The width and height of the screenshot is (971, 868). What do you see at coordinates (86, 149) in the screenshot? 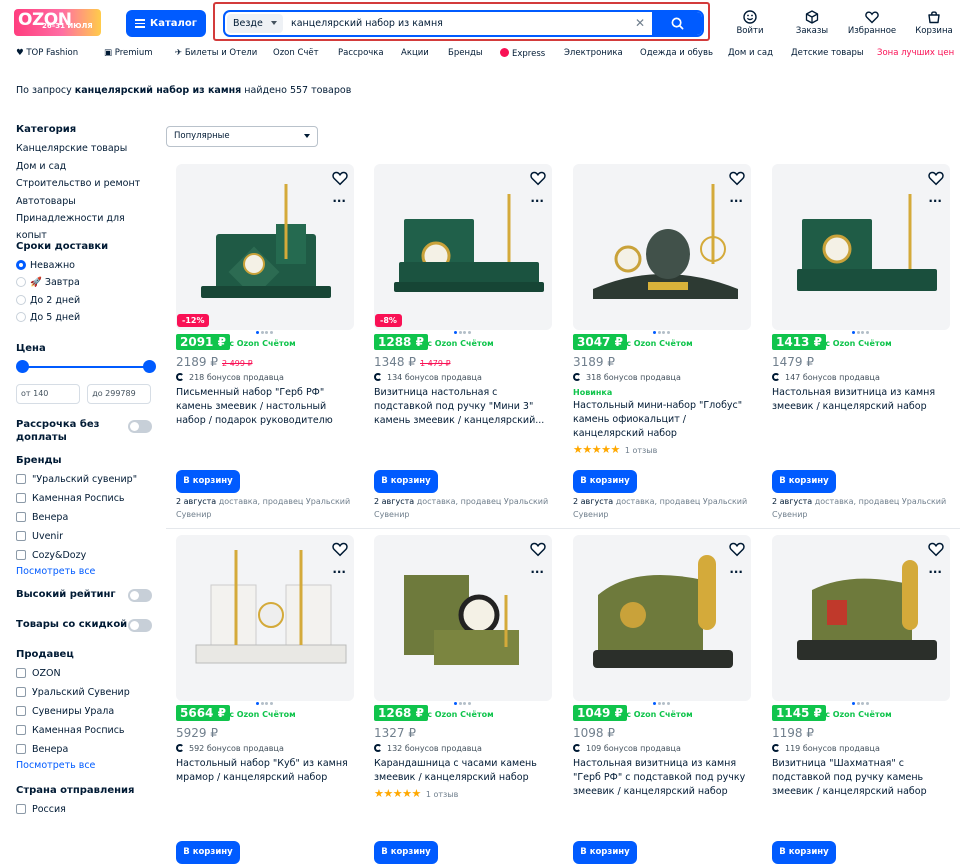
I see `category-link: Канцелярские товары` at bounding box center [86, 149].